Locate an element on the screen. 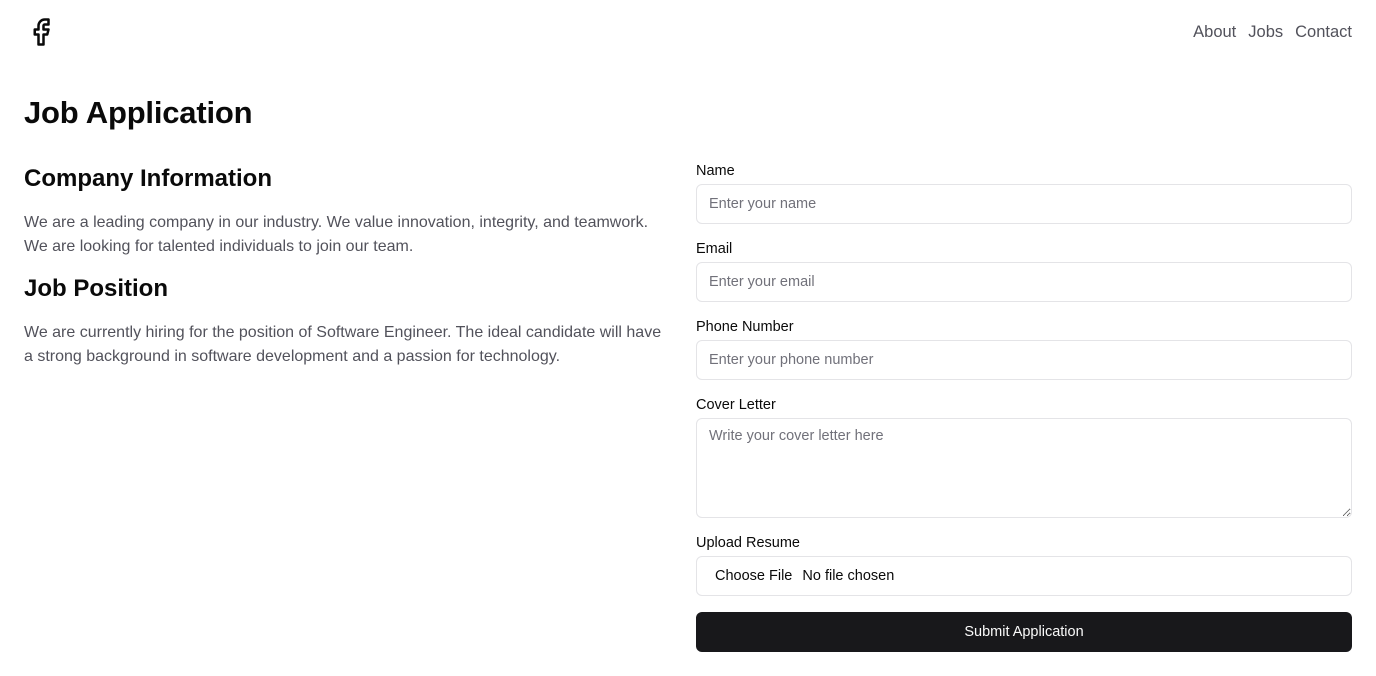  nav-link-about: About is located at coordinates (1214, 32).